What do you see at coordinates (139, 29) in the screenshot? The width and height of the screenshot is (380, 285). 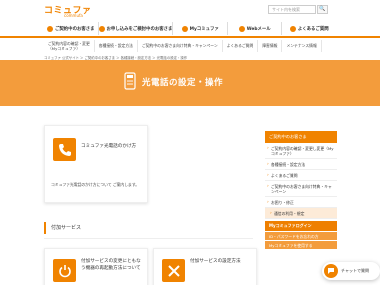 I see `gnav-label: お申し込みをご検討中のお客さま` at bounding box center [139, 29].